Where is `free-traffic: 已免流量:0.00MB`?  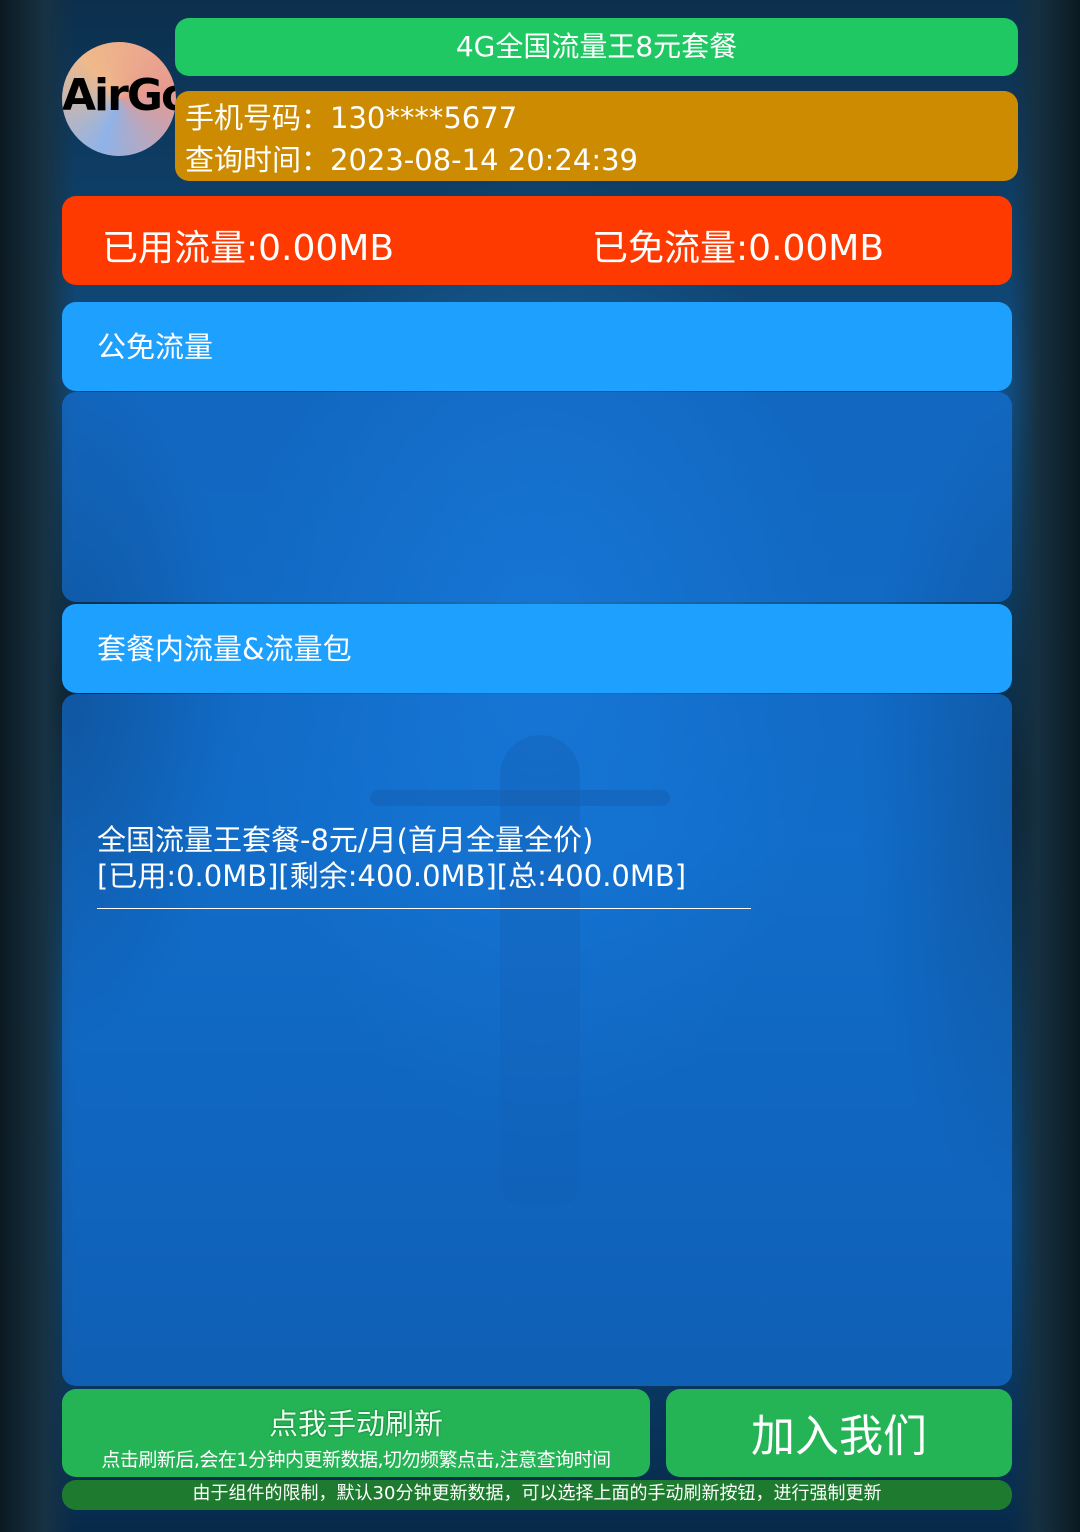 free-traffic: 已免流量:0.00MB is located at coordinates (738, 248).